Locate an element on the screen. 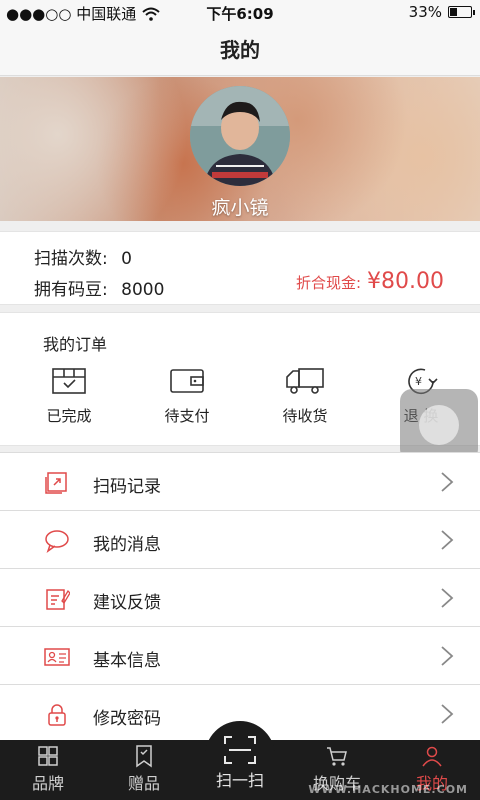 The height and width of the screenshot is (800, 480). scan-count-label: 扫描次数: is located at coordinates (71, 259).